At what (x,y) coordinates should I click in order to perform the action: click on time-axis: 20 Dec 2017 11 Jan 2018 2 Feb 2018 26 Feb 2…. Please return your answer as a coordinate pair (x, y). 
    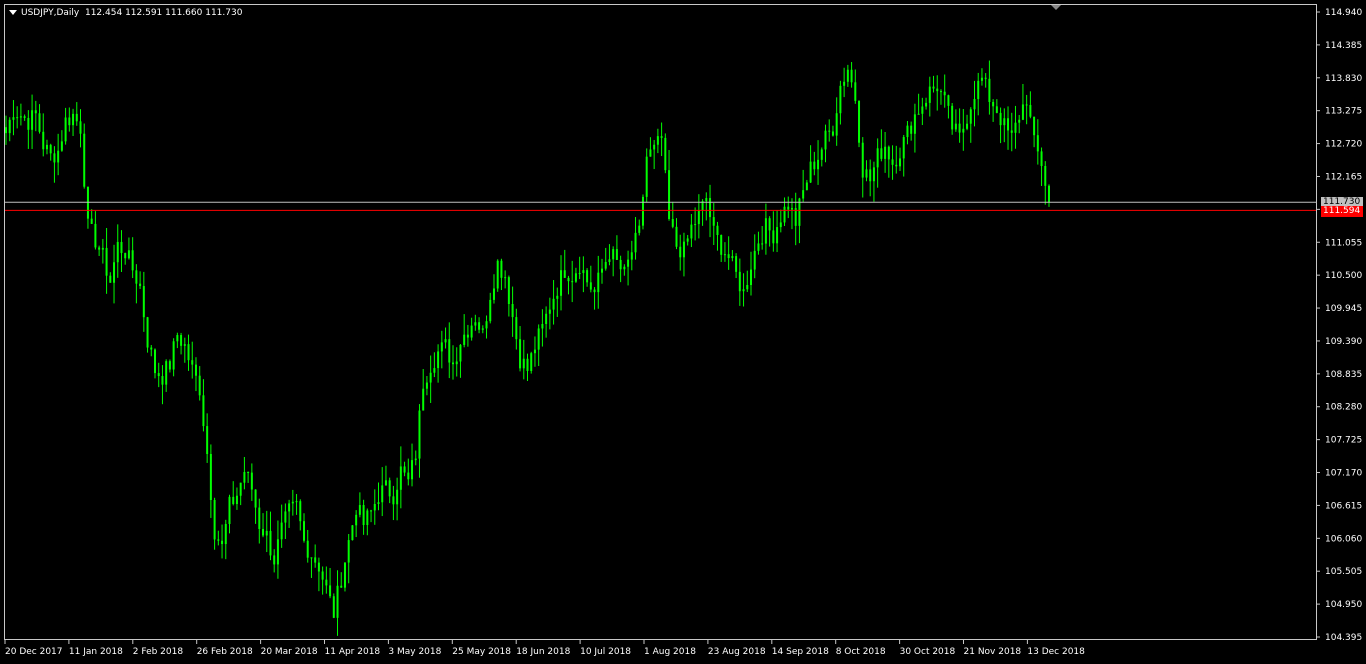
    Looking at the image, I should click on (544, 648).